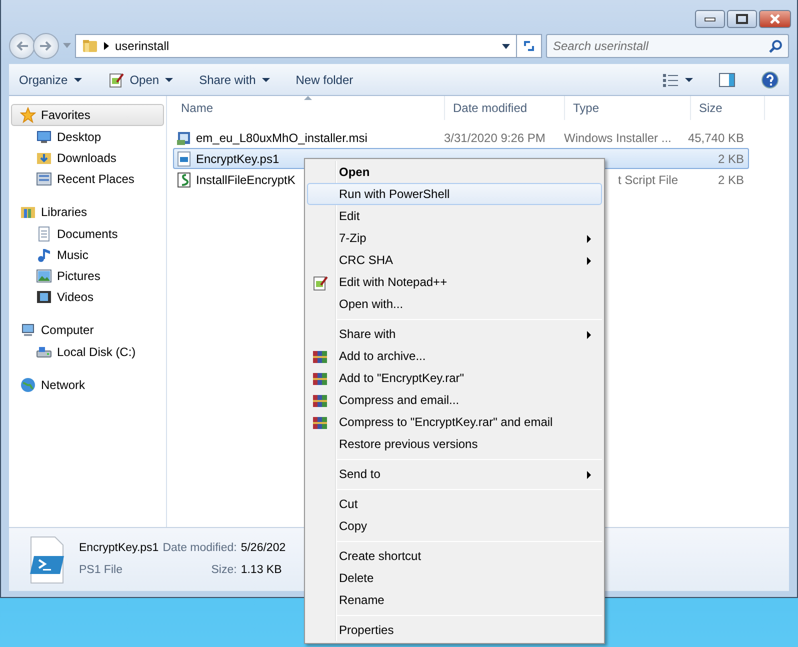  I want to click on date-label: Date modified:, so click(199, 548).